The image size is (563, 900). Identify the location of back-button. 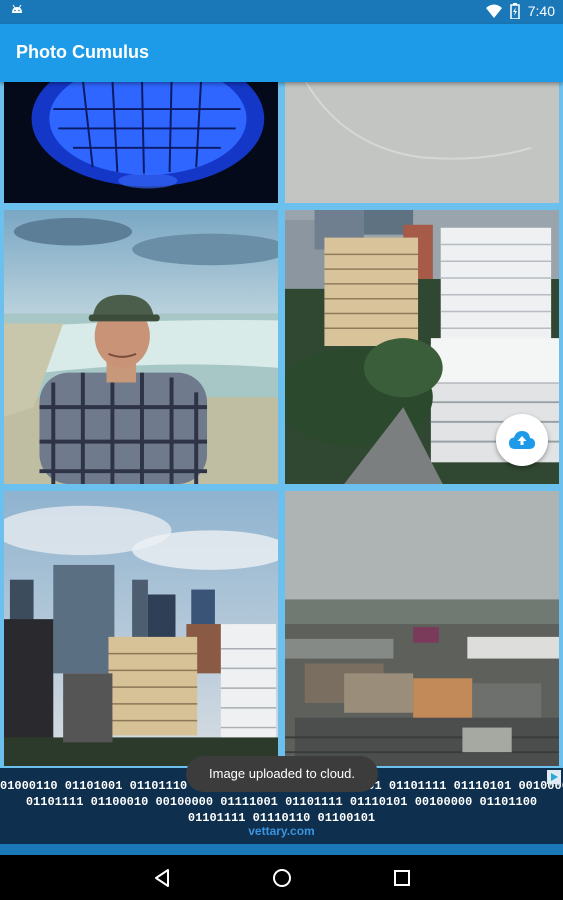
(162, 878).